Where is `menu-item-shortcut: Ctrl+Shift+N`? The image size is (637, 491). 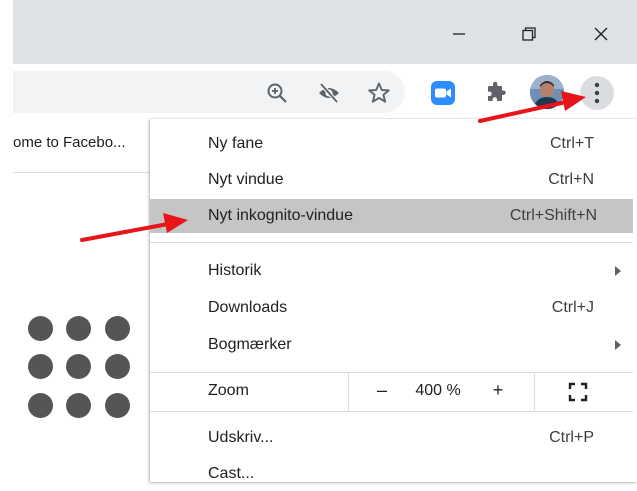 menu-item-shortcut: Ctrl+Shift+N is located at coordinates (553, 215).